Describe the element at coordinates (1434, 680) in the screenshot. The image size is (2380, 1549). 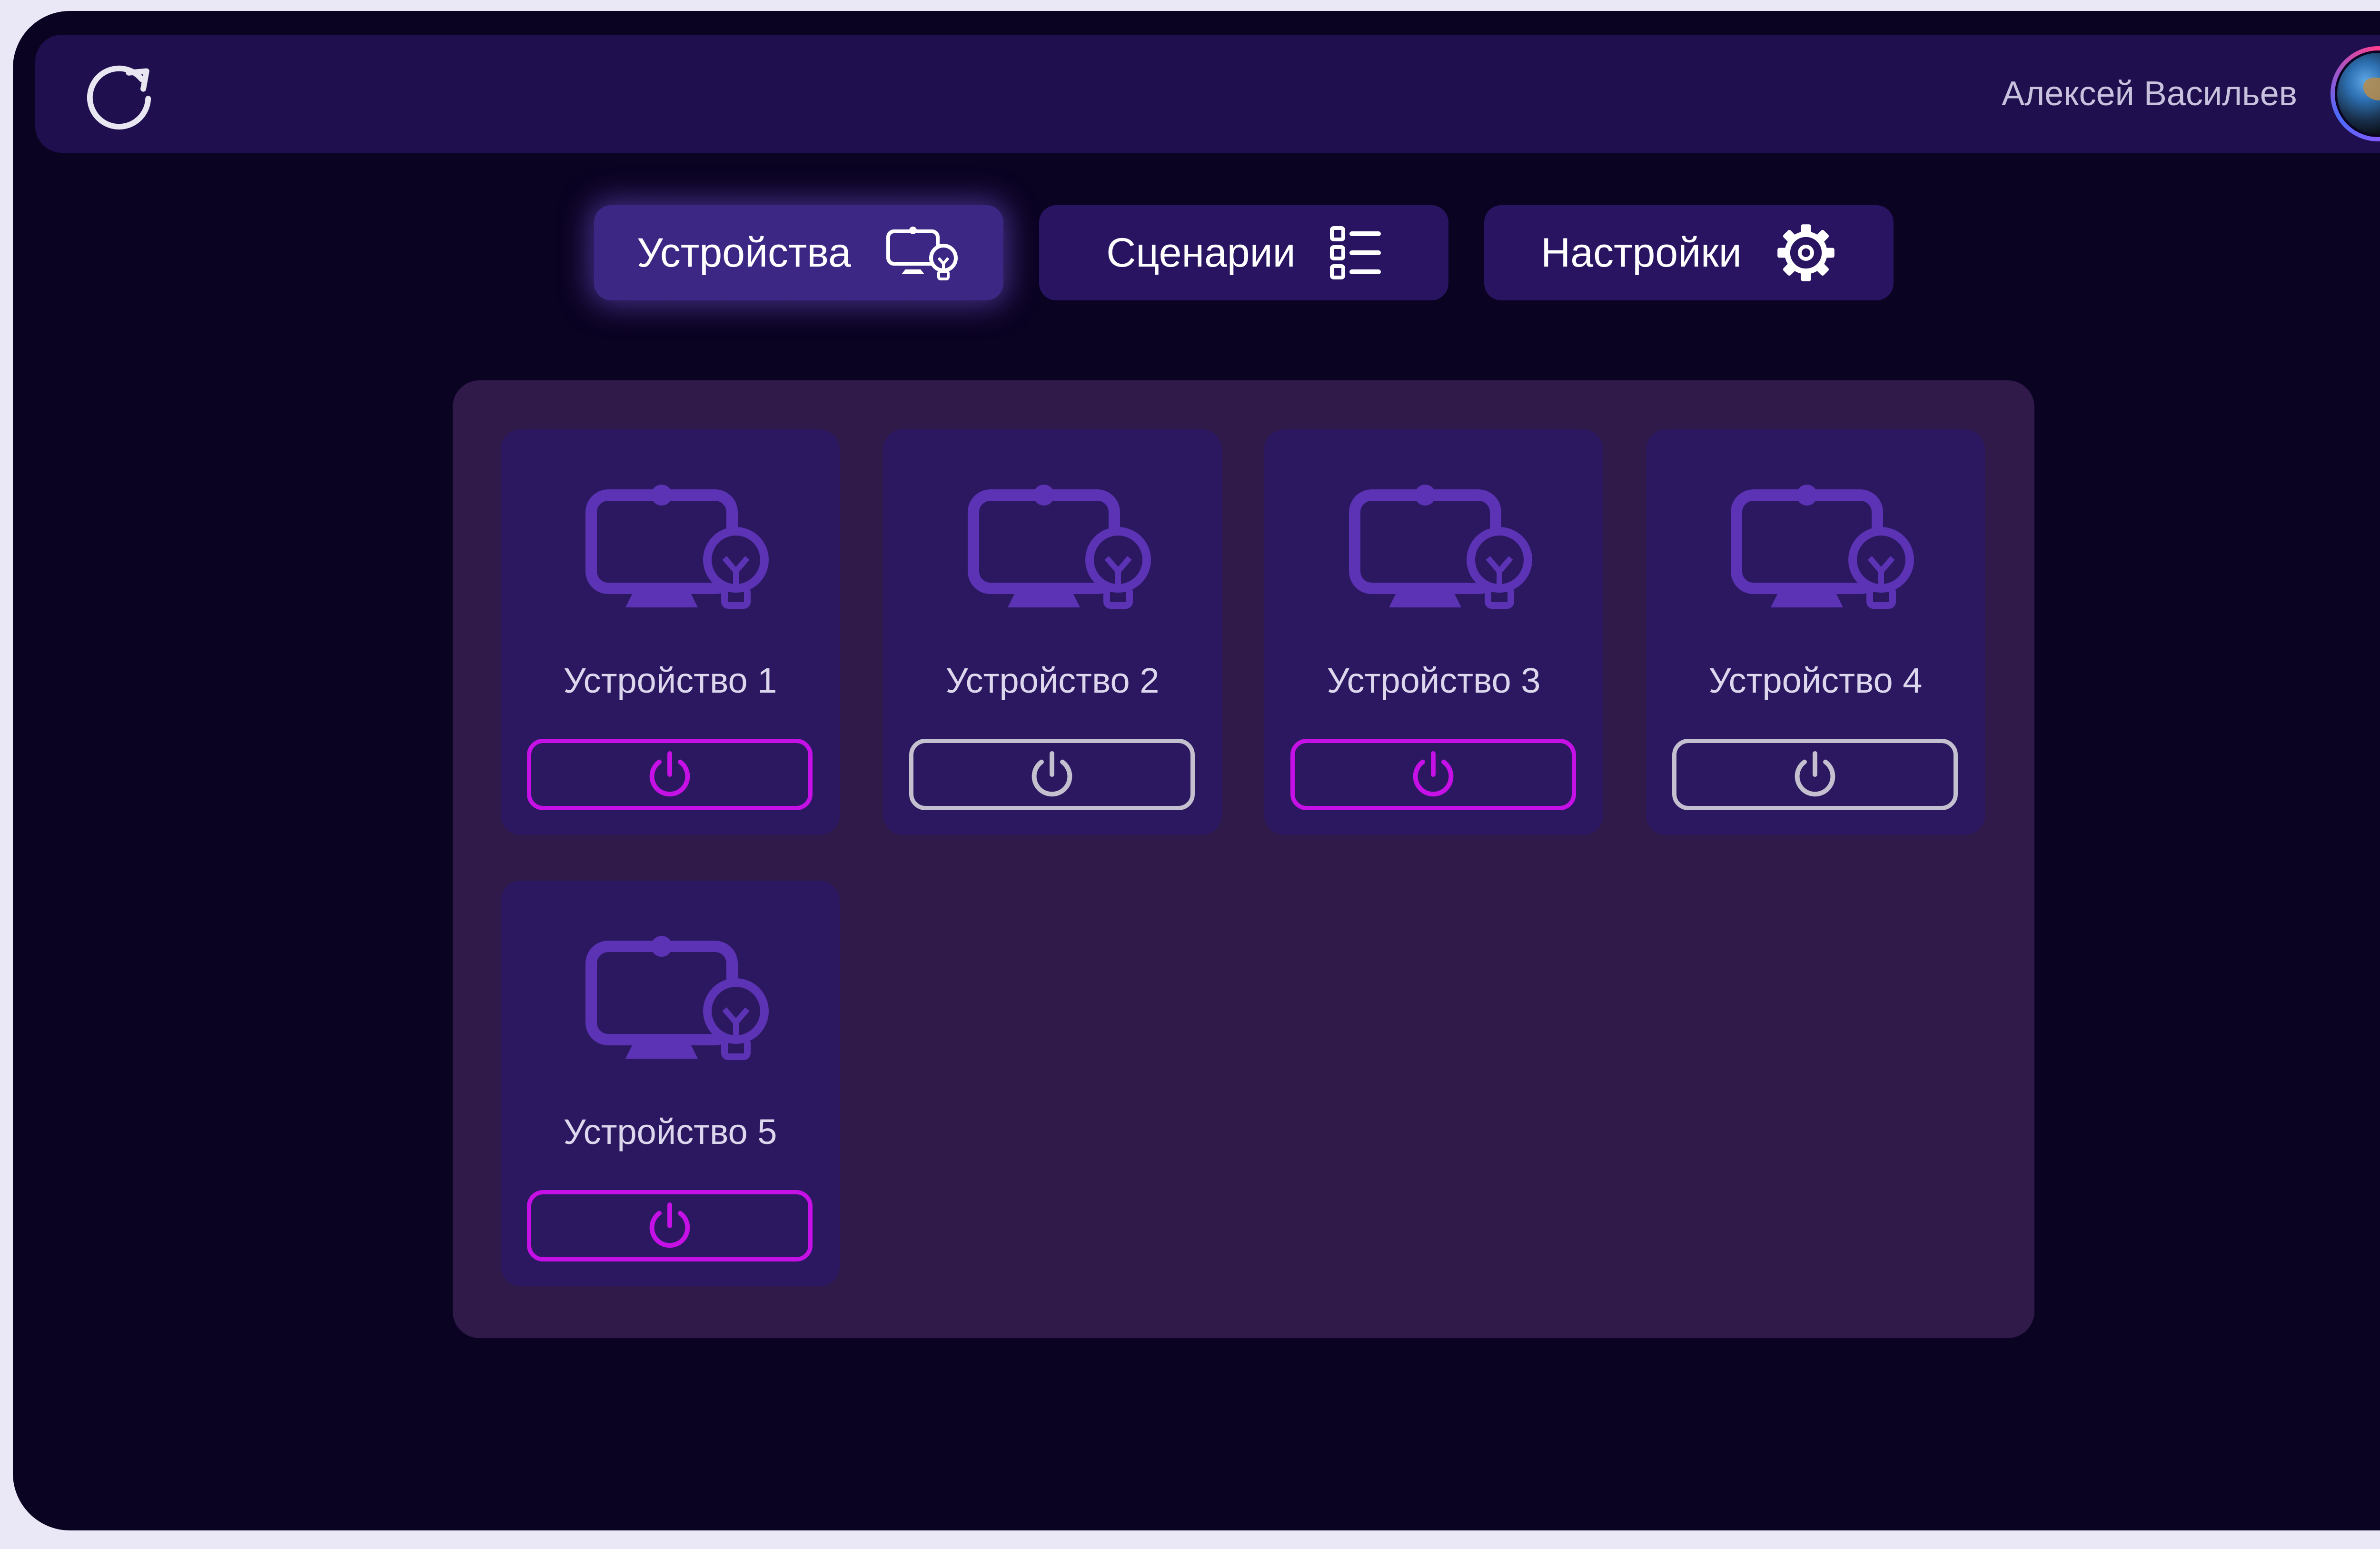
I see `device-name: Устройство 3` at that location.